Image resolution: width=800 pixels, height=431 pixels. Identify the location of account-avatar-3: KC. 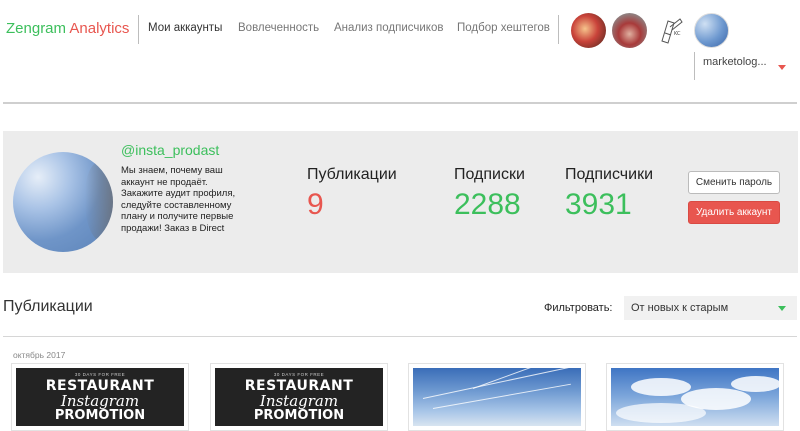
(671, 30).